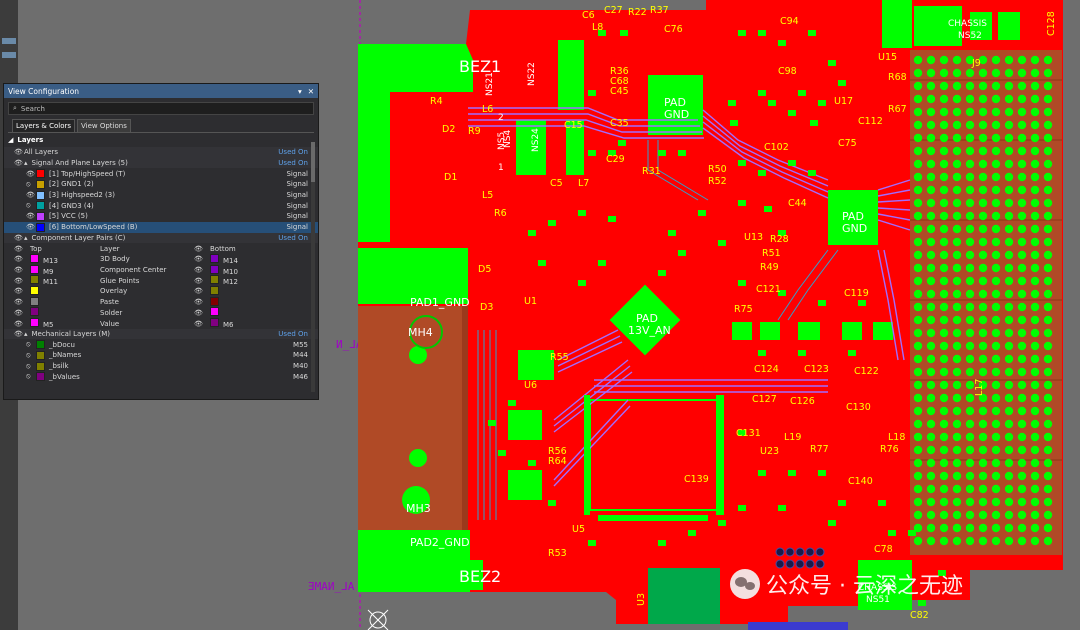  Describe the element at coordinates (161, 173) in the screenshot. I see `signal-layer-row: 👁 [1] Top/HighSpeed (T) Signal` at that location.